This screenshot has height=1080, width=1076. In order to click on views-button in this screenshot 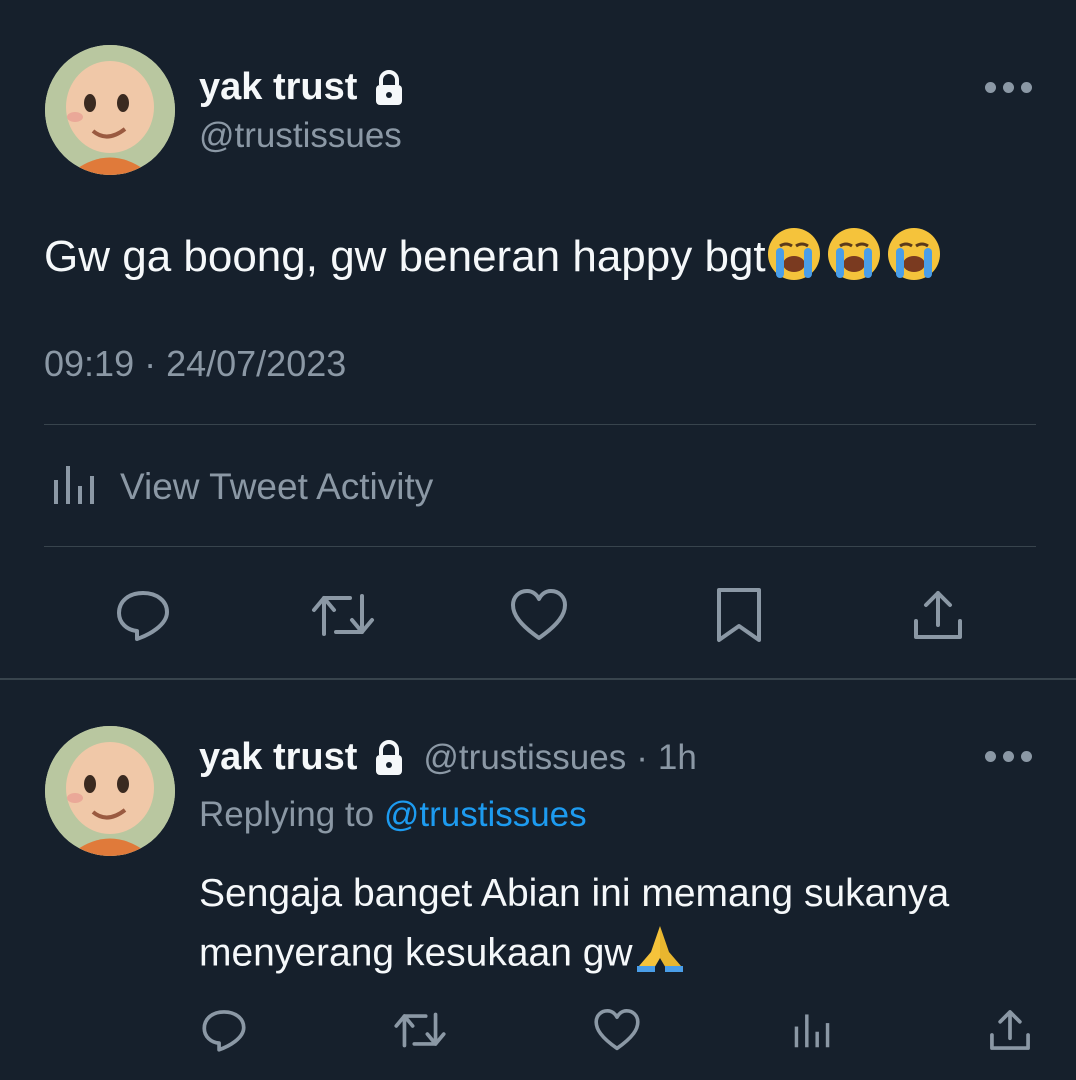, I will do `click(812, 1030)`.